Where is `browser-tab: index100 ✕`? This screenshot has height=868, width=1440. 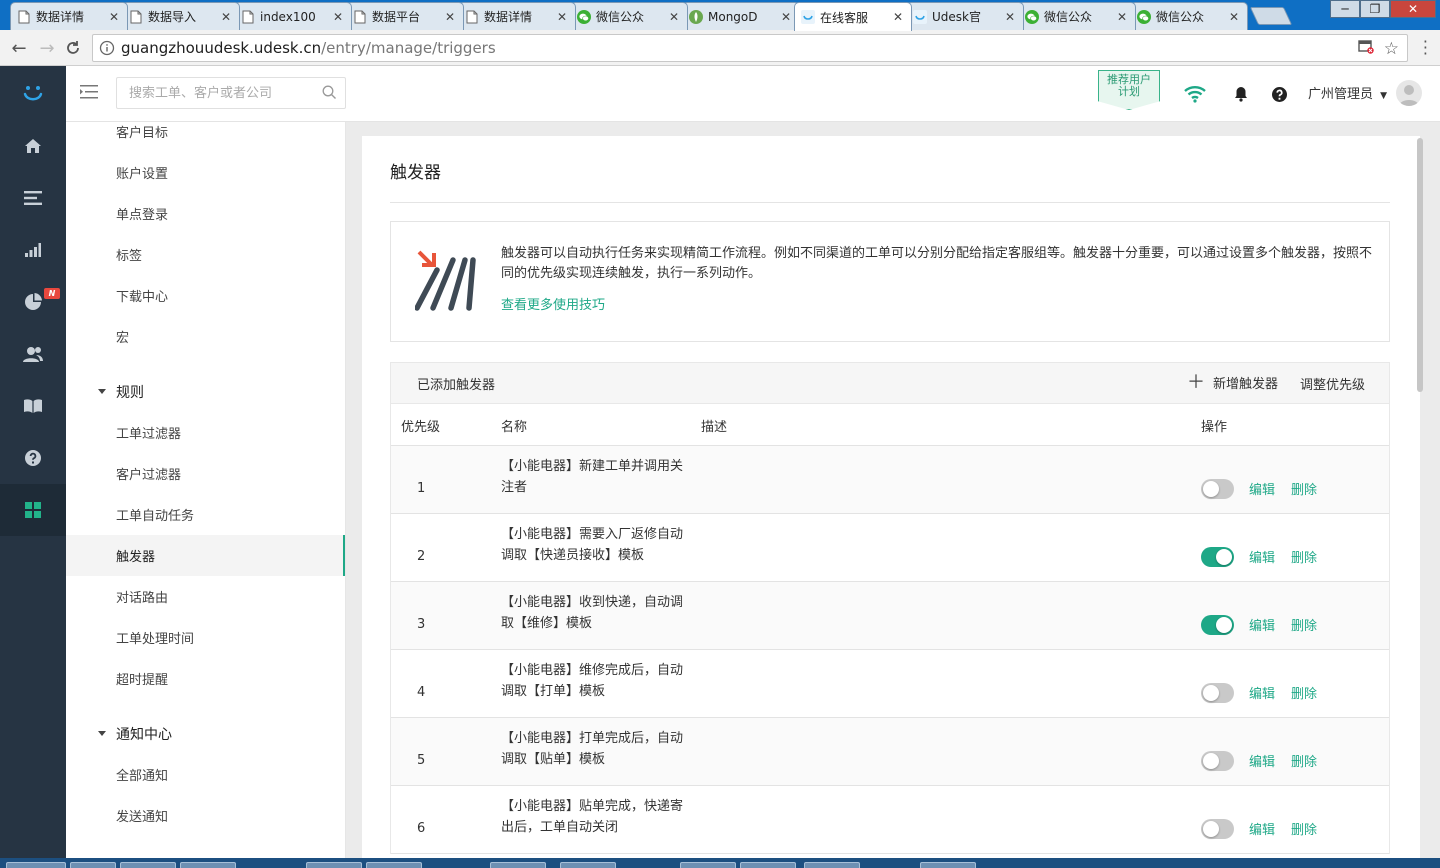
browser-tab: index100 ✕ is located at coordinates (293, 16).